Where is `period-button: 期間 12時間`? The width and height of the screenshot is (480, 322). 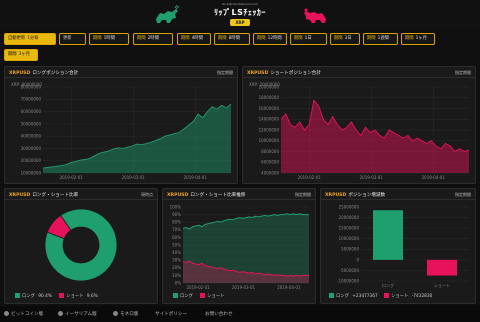
period-button: 期間 12時間 is located at coordinates (270, 39).